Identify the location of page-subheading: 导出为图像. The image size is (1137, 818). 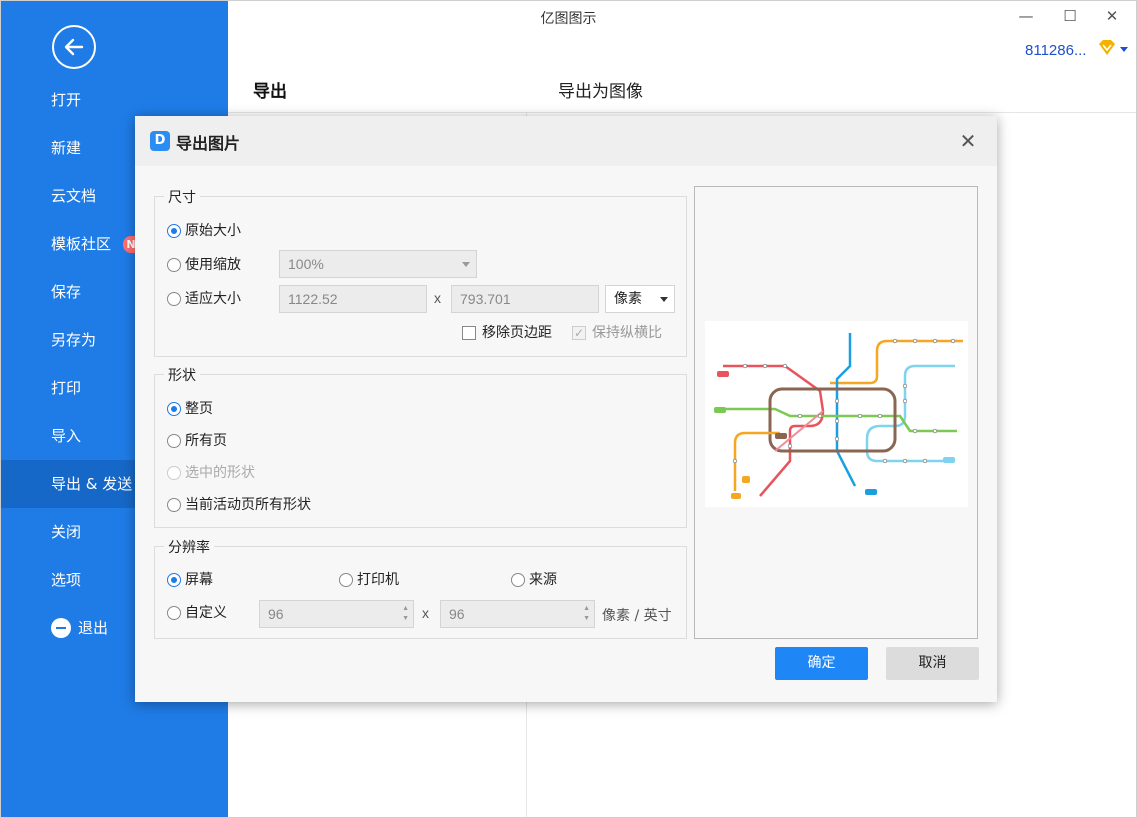
(600, 92).